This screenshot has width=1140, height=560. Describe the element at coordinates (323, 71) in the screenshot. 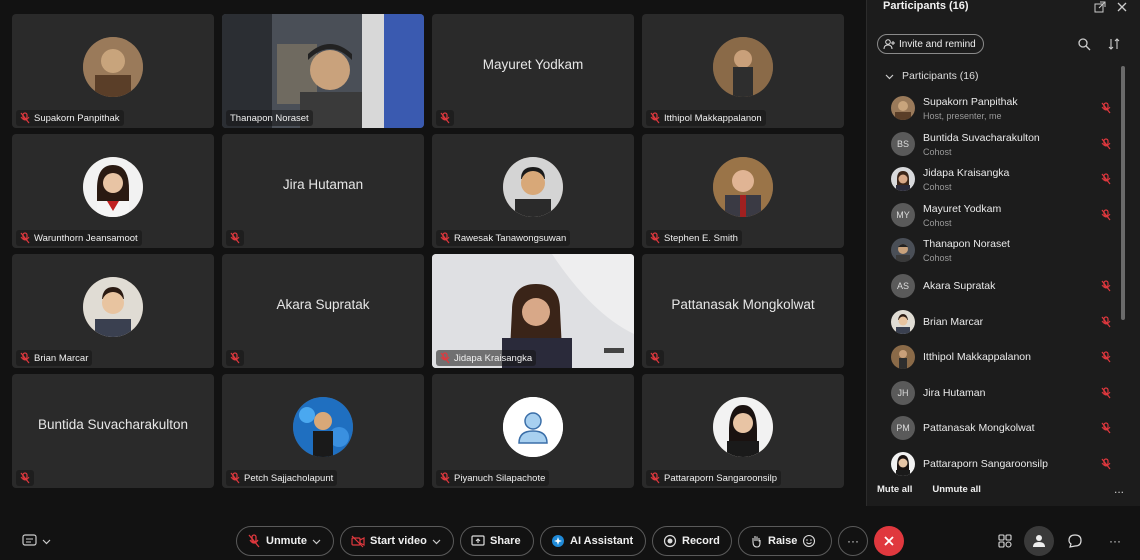

I see `video-tile-thanapon: Thanapon Noraset` at that location.